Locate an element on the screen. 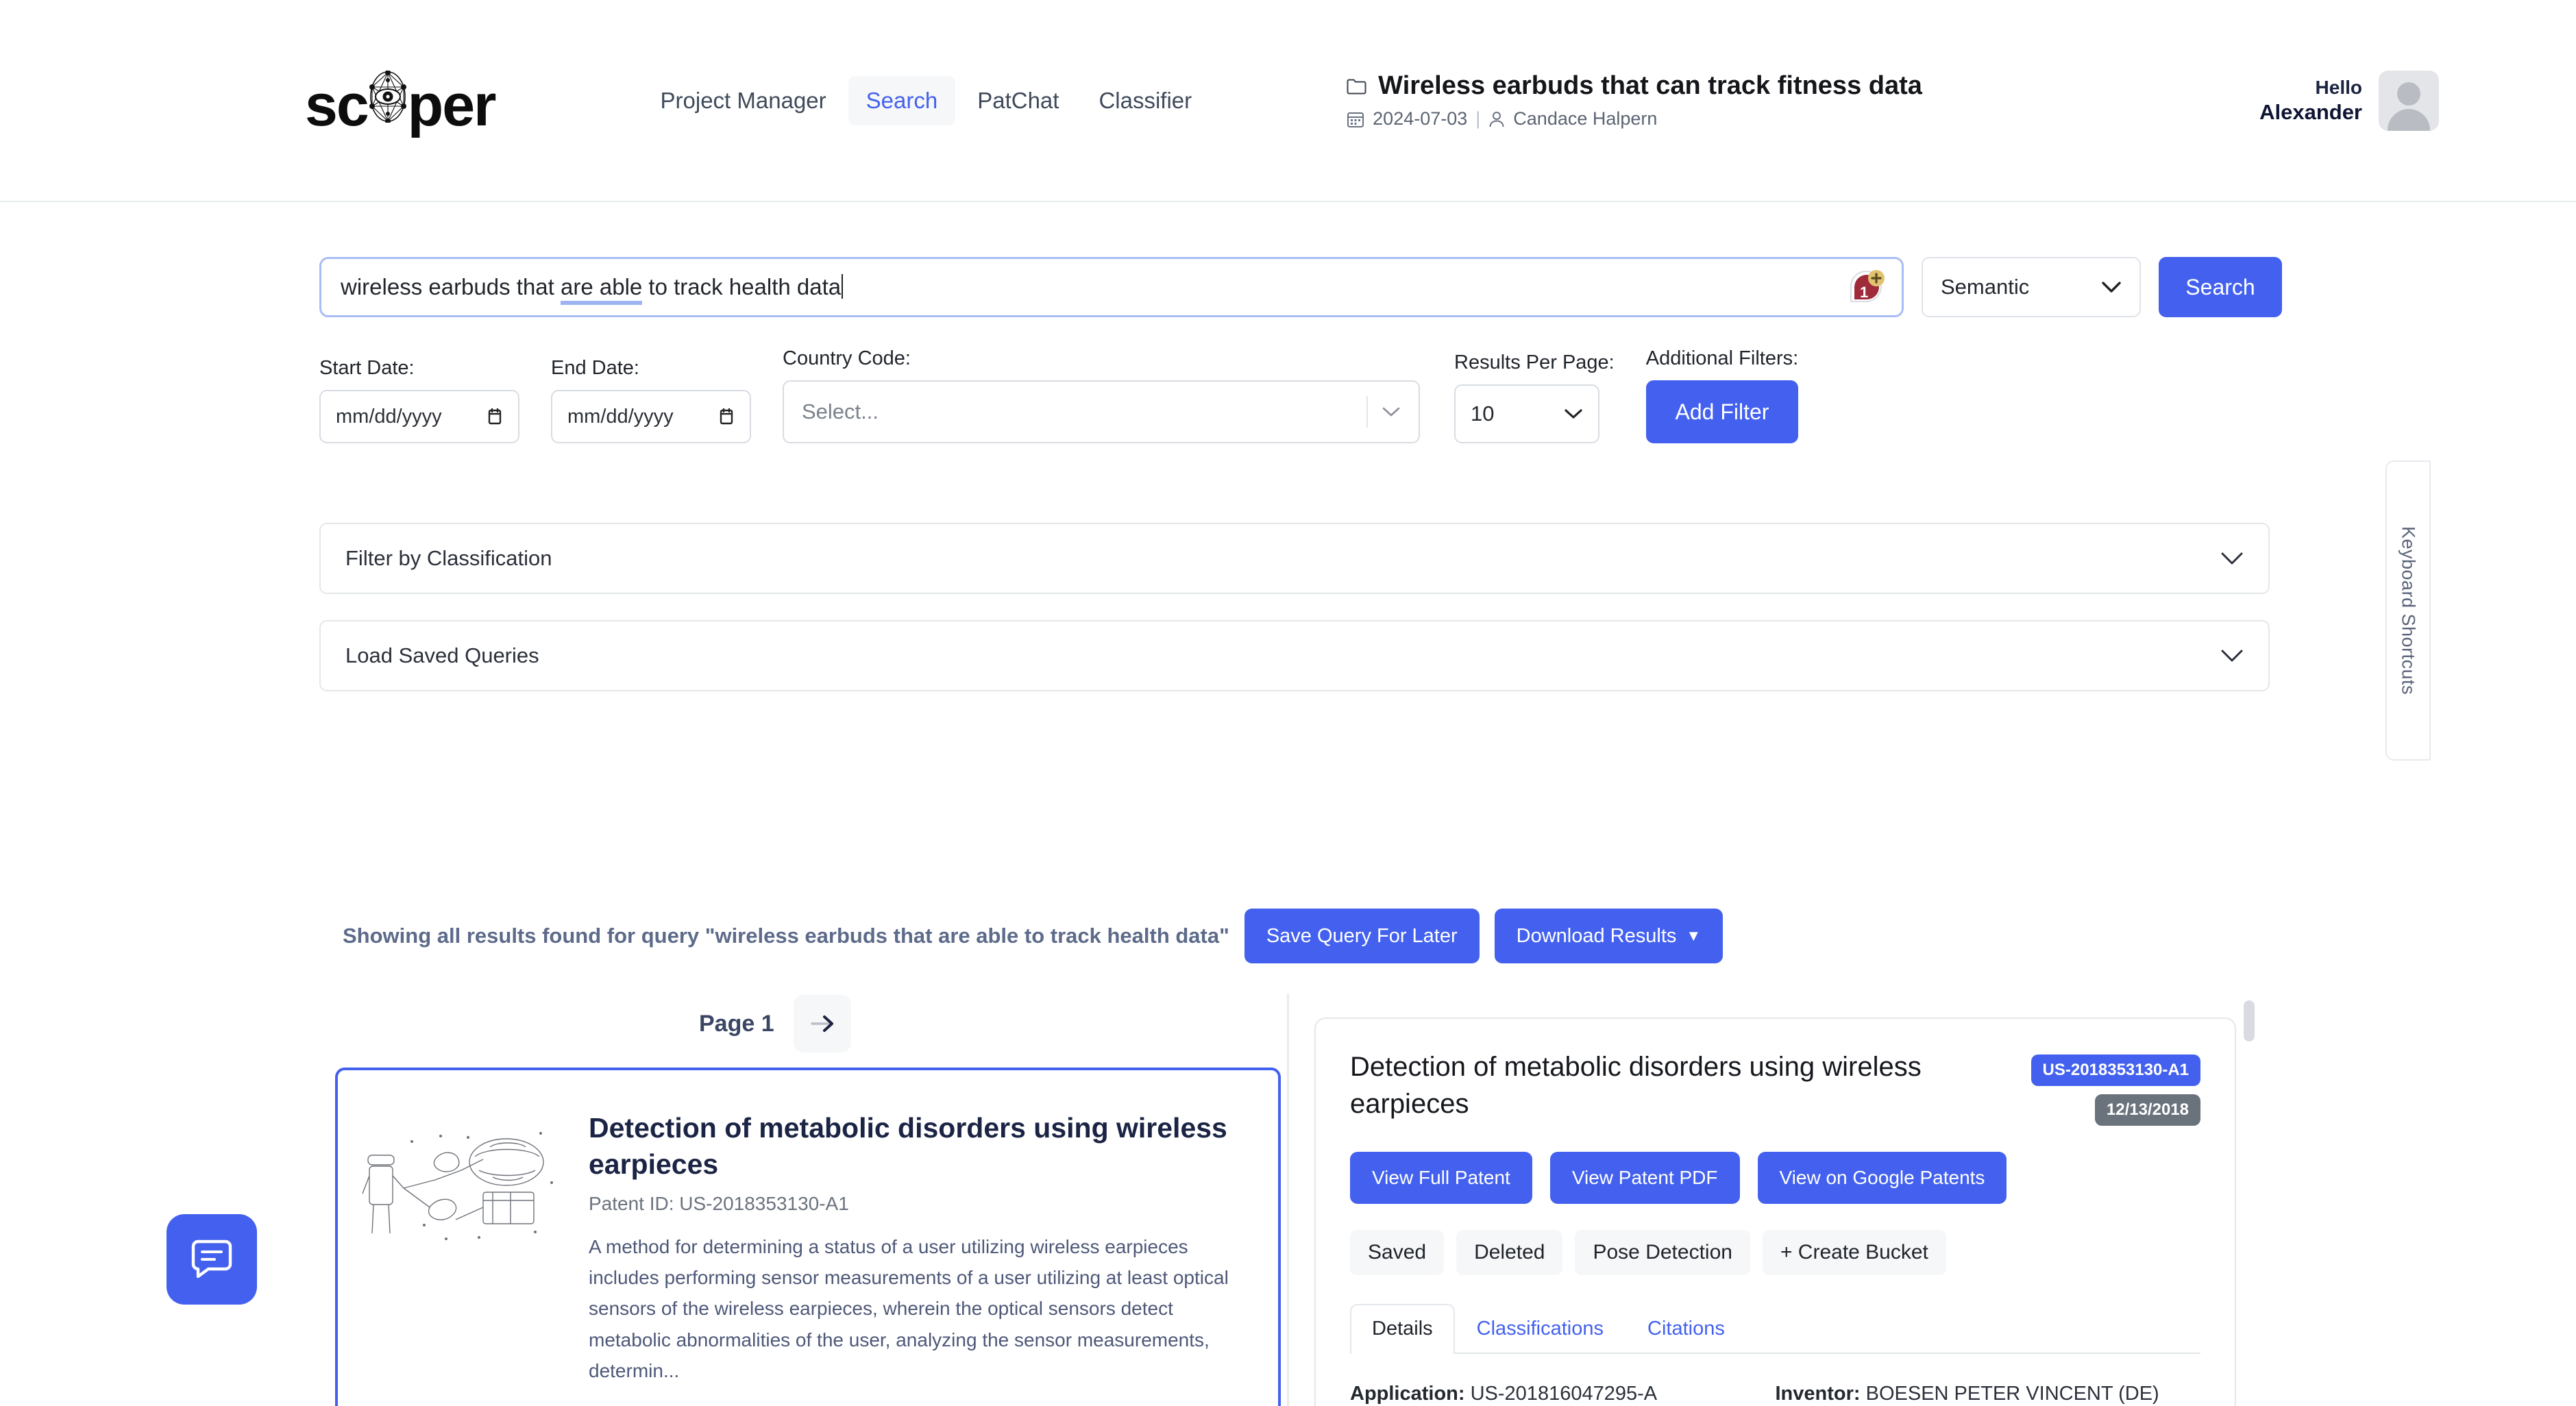  start-date-input: mm/dd/yyyy is located at coordinates (419, 417).